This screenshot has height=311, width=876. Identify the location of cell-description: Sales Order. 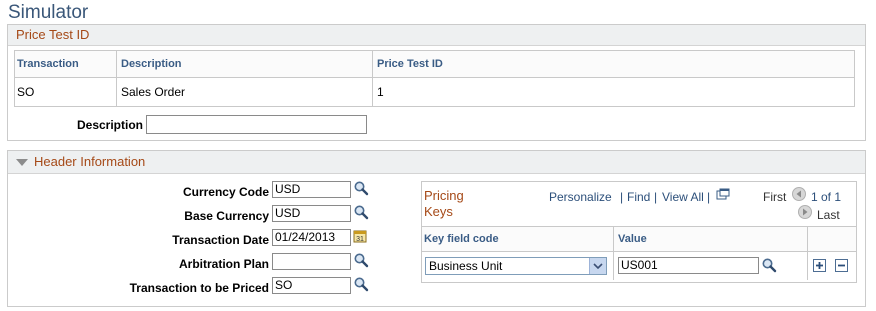
(153, 92).